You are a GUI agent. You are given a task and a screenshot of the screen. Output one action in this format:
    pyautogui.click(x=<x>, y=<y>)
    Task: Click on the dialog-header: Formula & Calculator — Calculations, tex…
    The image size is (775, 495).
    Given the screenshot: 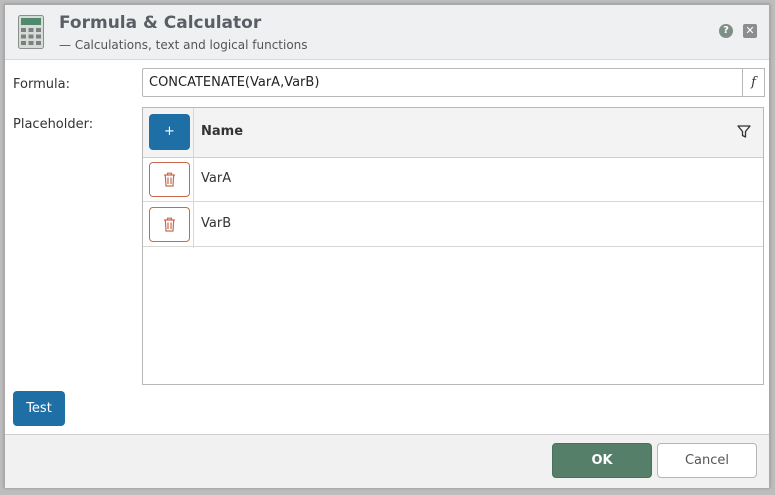 What is the action you would take?
    pyautogui.click(x=387, y=32)
    